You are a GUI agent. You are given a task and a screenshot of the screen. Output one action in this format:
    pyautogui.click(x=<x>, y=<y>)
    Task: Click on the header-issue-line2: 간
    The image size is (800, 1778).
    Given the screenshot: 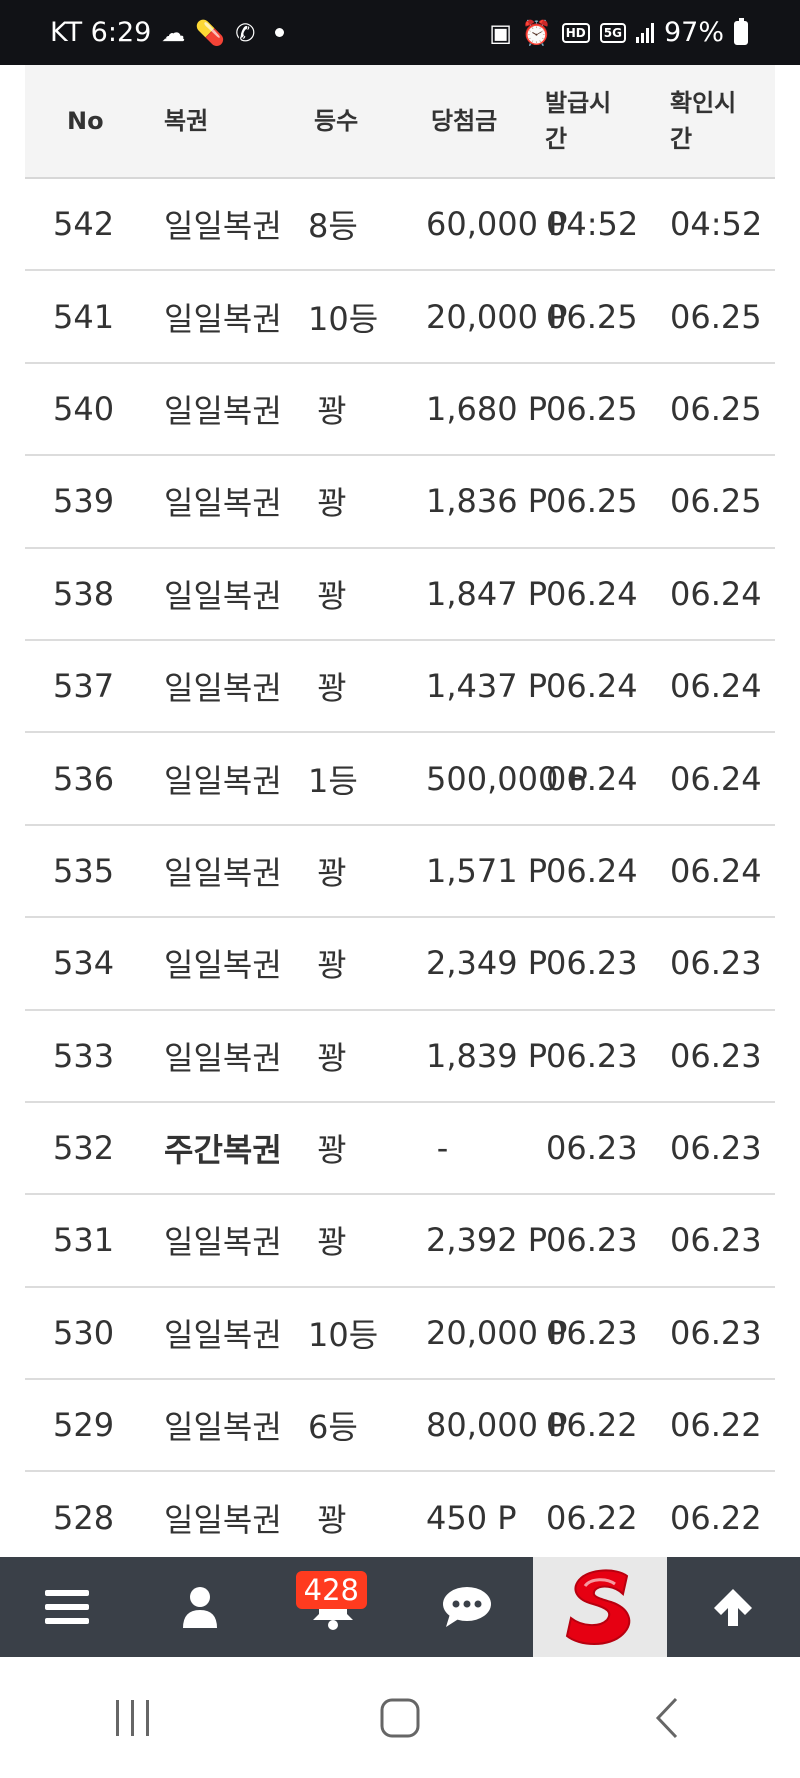 What is the action you would take?
    pyautogui.click(x=556, y=139)
    